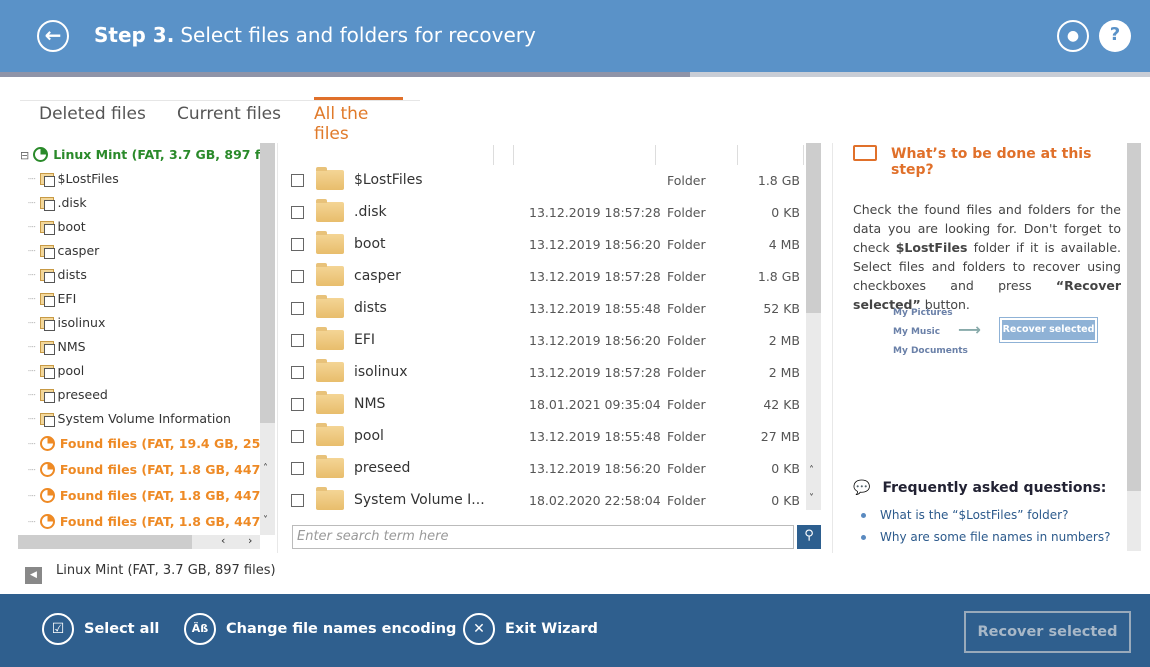 The width and height of the screenshot is (1150, 667). What do you see at coordinates (1115, 36) in the screenshot?
I see `help-icon: ?` at bounding box center [1115, 36].